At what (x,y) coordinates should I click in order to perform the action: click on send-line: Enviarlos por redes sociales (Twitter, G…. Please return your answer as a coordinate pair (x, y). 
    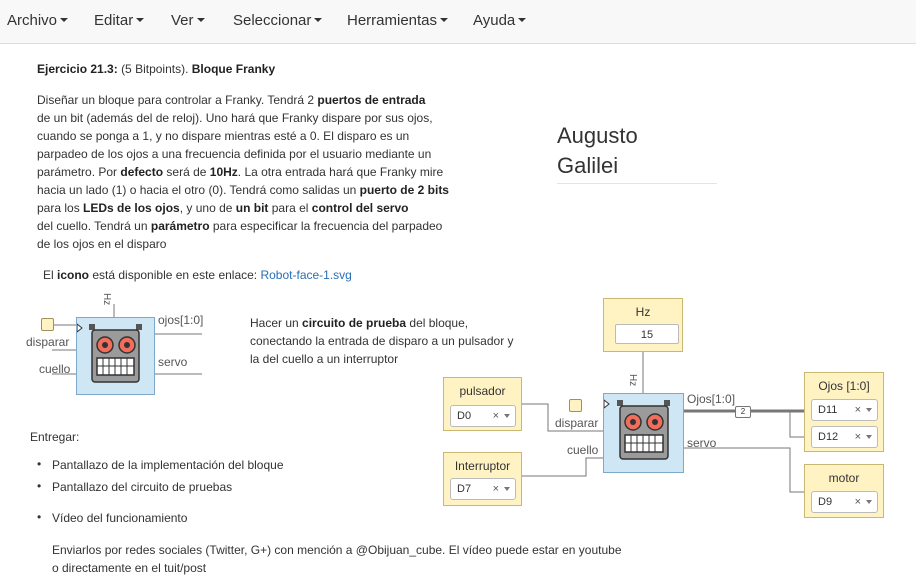
    Looking at the image, I should click on (337, 550).